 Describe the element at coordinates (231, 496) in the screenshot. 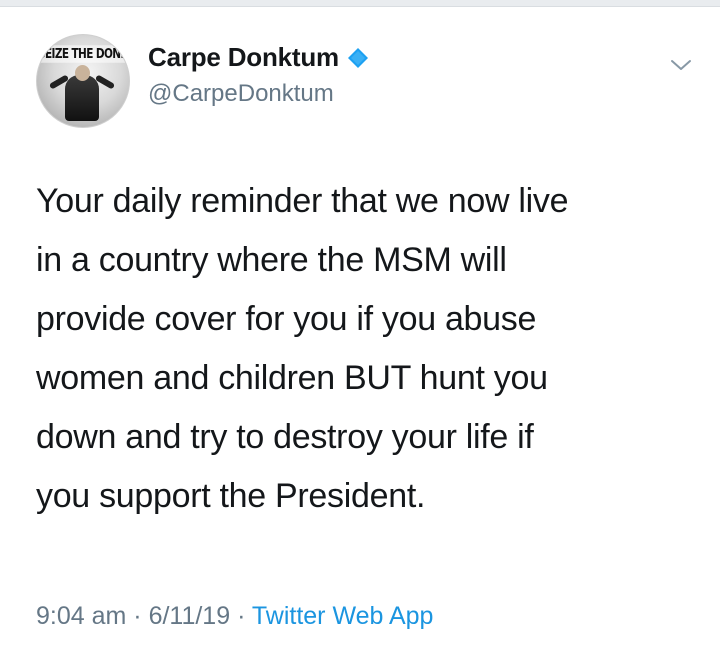

I see `tweet-text-line: you support the President.` at that location.